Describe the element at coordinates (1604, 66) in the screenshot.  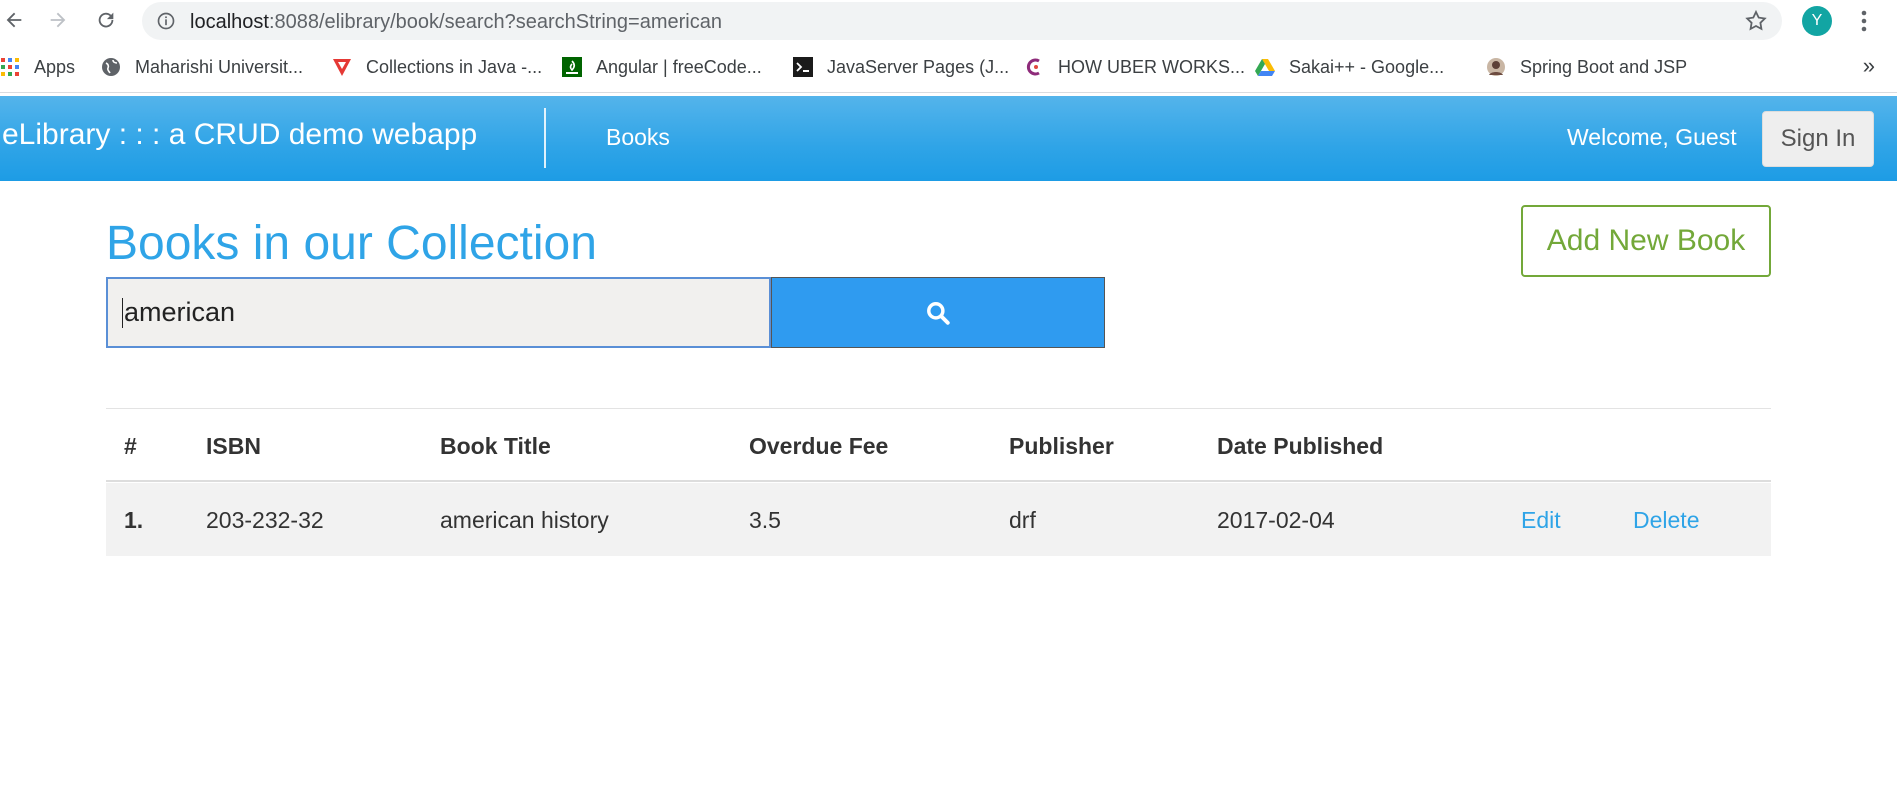
I see `bookmark-label: Spring Boot and JSP` at that location.